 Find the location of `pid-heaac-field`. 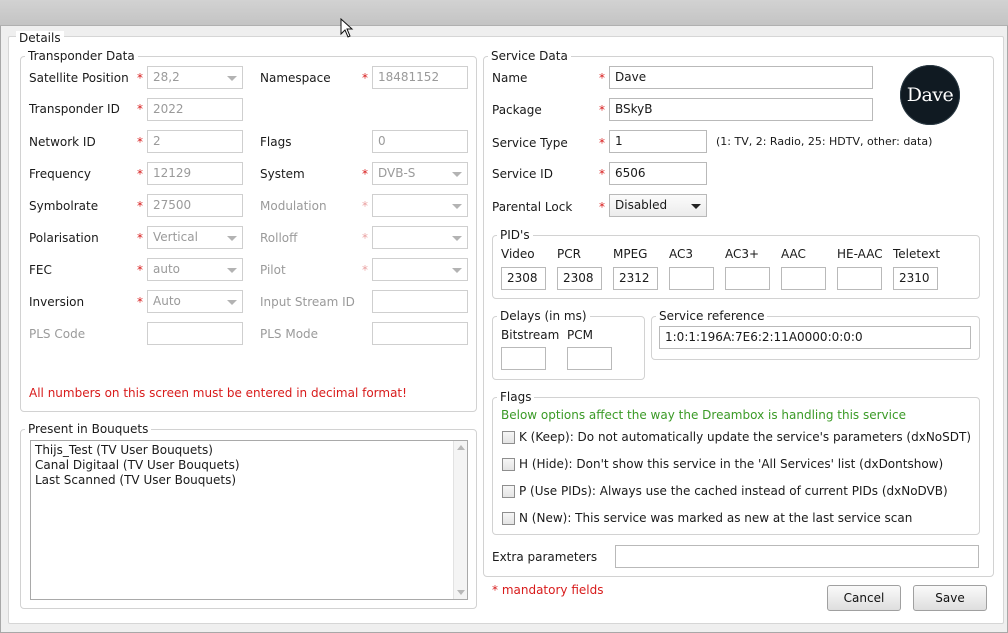

pid-heaac-field is located at coordinates (859, 278).